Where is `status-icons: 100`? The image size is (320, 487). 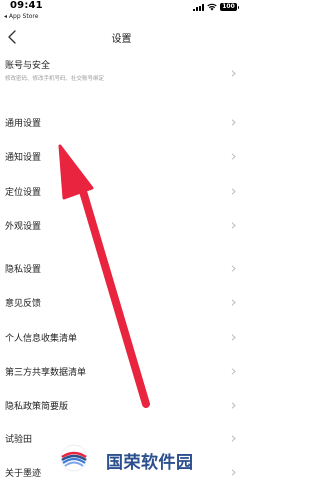 status-icons: 100 is located at coordinates (216, 7).